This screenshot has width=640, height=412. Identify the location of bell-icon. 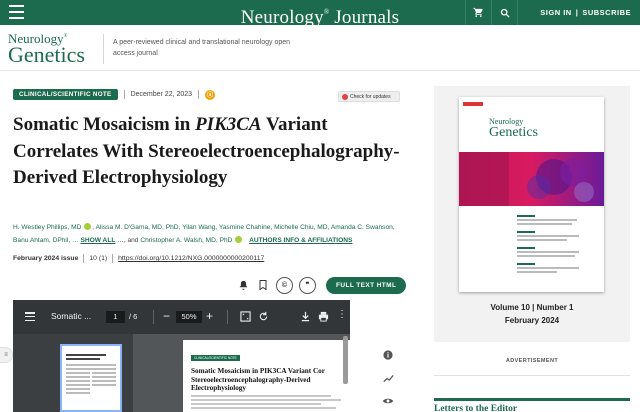
(243, 285).